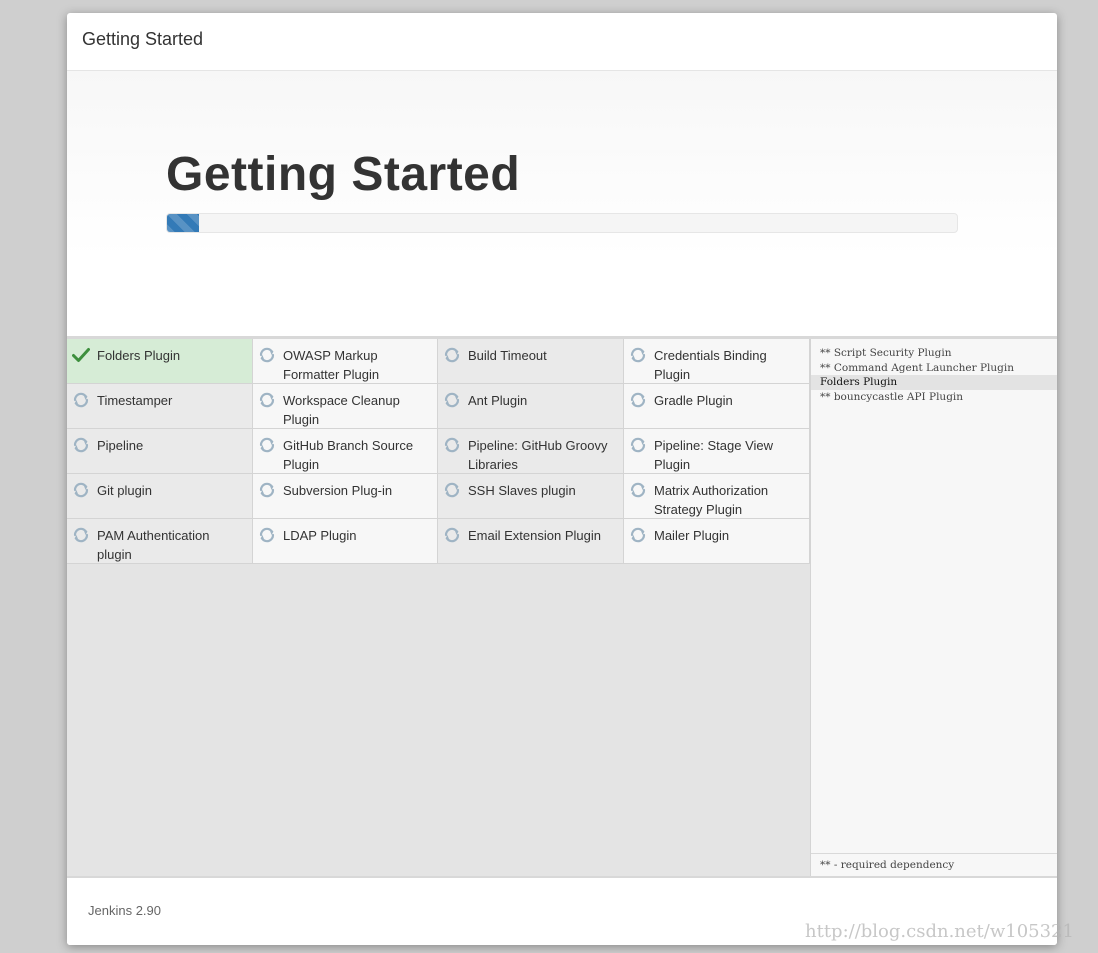  I want to click on watermark: http://blog.csdn.net/w105321, so click(939, 931).